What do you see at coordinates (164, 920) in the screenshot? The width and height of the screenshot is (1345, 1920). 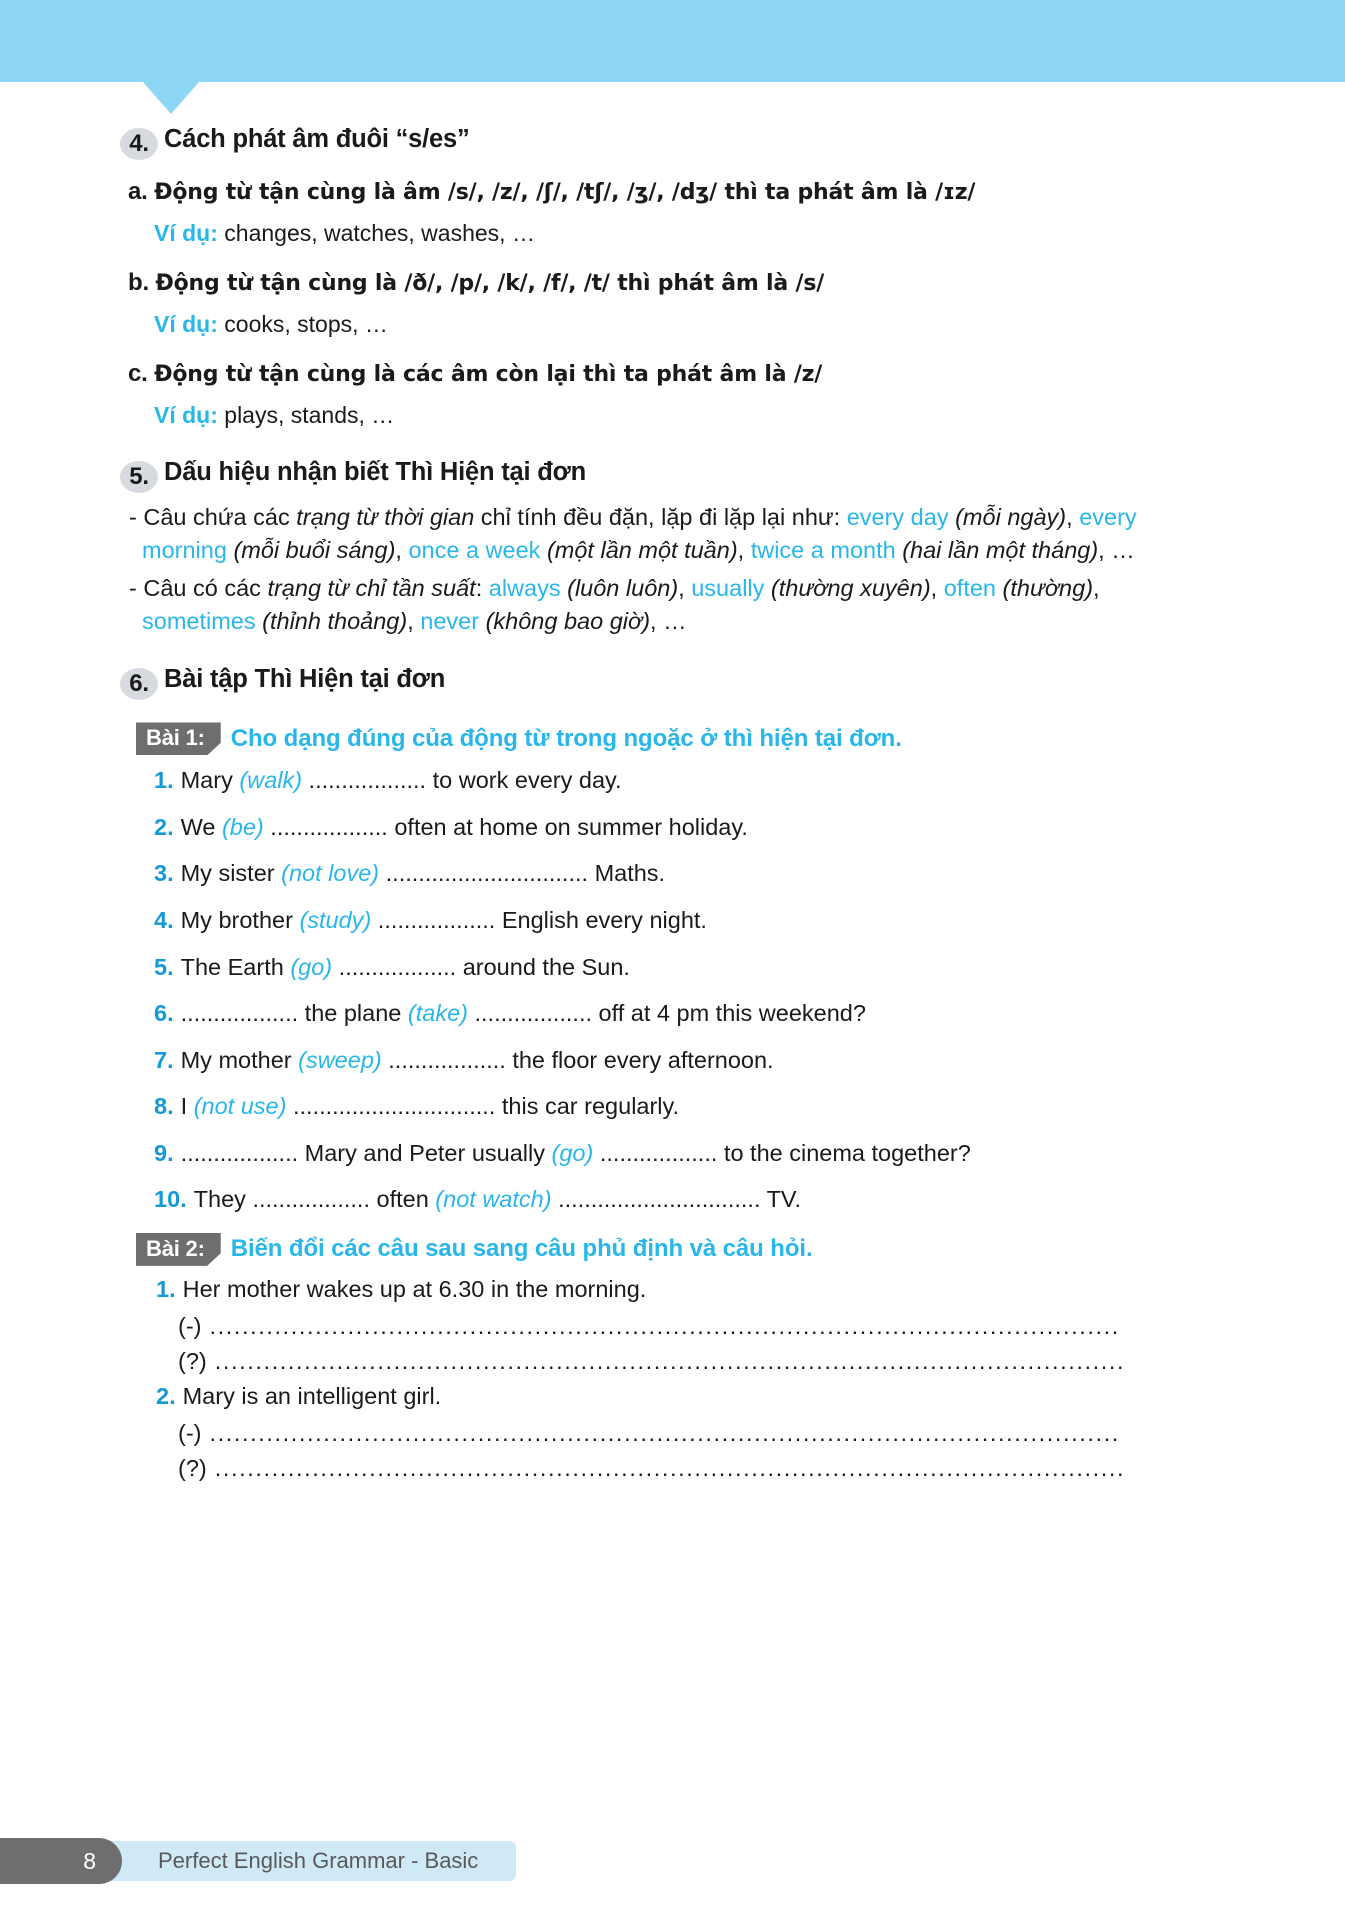 I see `exercise-number: 4.` at bounding box center [164, 920].